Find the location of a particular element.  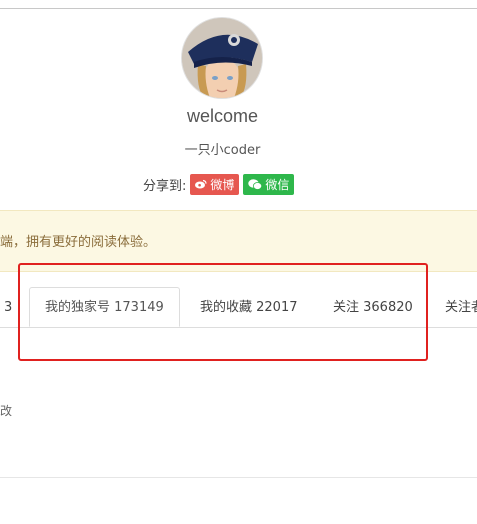

avatar-image is located at coordinates (222, 58).